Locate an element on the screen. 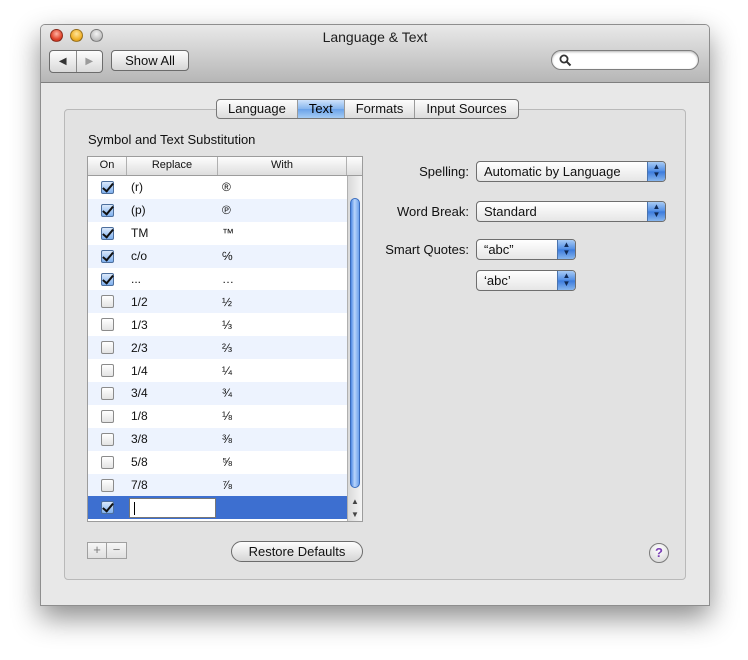  replace-cell: 1/2 is located at coordinates (172, 302).